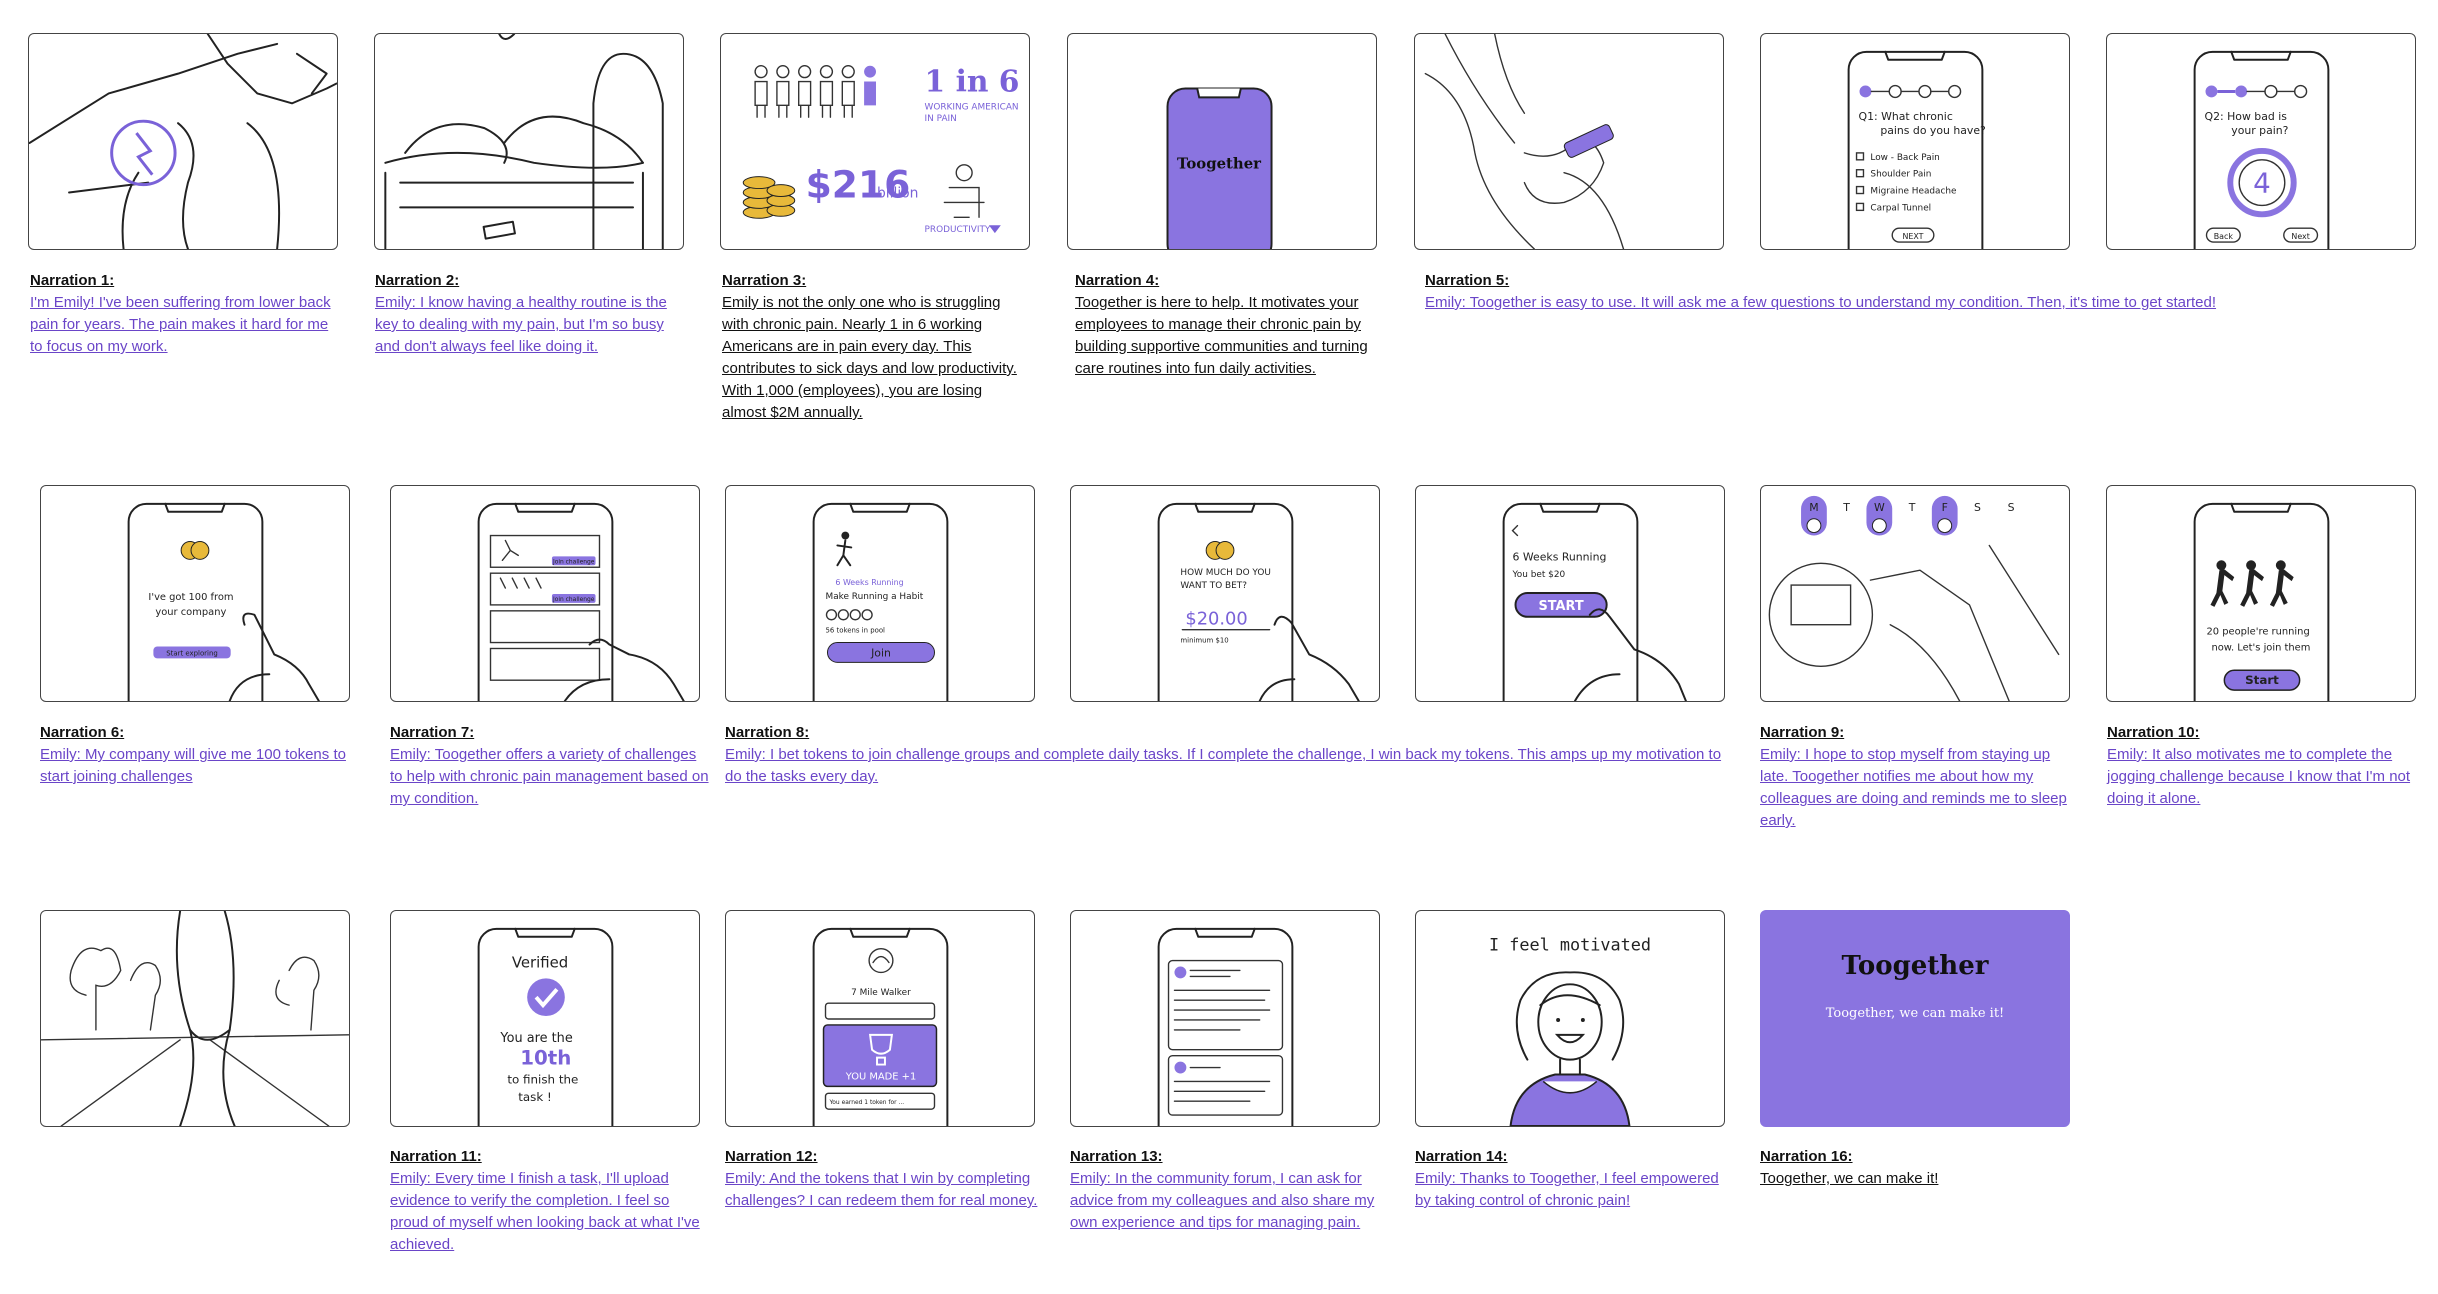  I want to click on verified-label: Verified, so click(540, 962).